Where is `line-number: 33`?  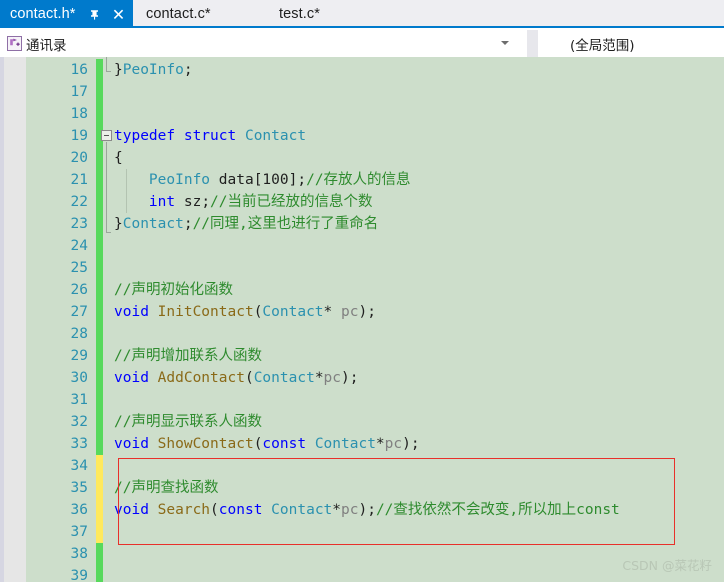
line-number: 33 is located at coordinates (79, 444).